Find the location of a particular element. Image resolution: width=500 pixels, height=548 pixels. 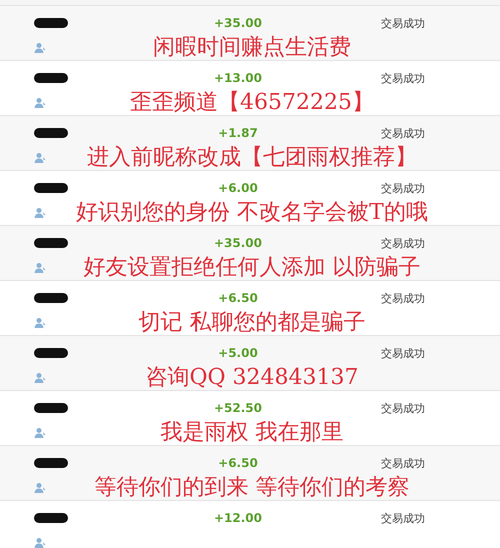

overlay-caption: 我是雨权 我在那里 is located at coordinates (252, 433).